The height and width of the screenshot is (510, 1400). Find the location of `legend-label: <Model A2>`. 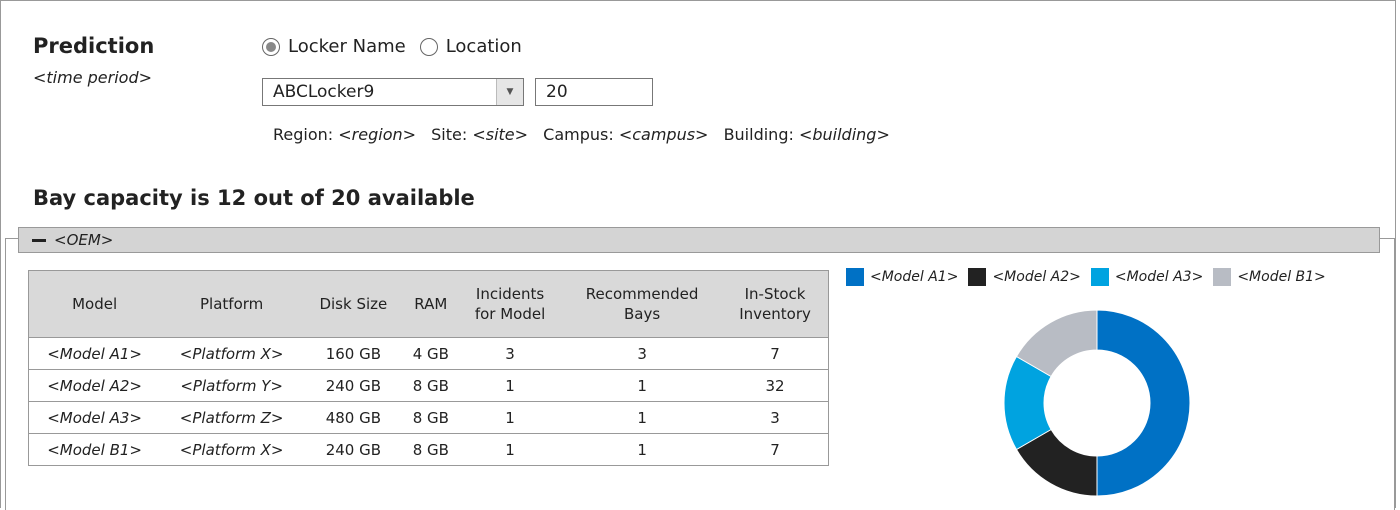

legend-label: <Model A2> is located at coordinates (1036, 277).